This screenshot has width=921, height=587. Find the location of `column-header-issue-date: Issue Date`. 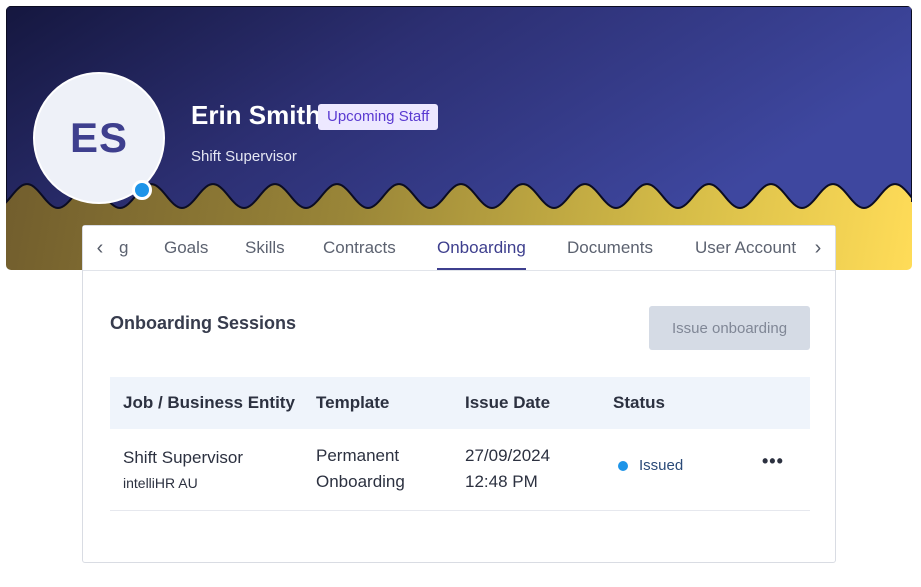

column-header-issue-date: Issue Date is located at coordinates (507, 403).